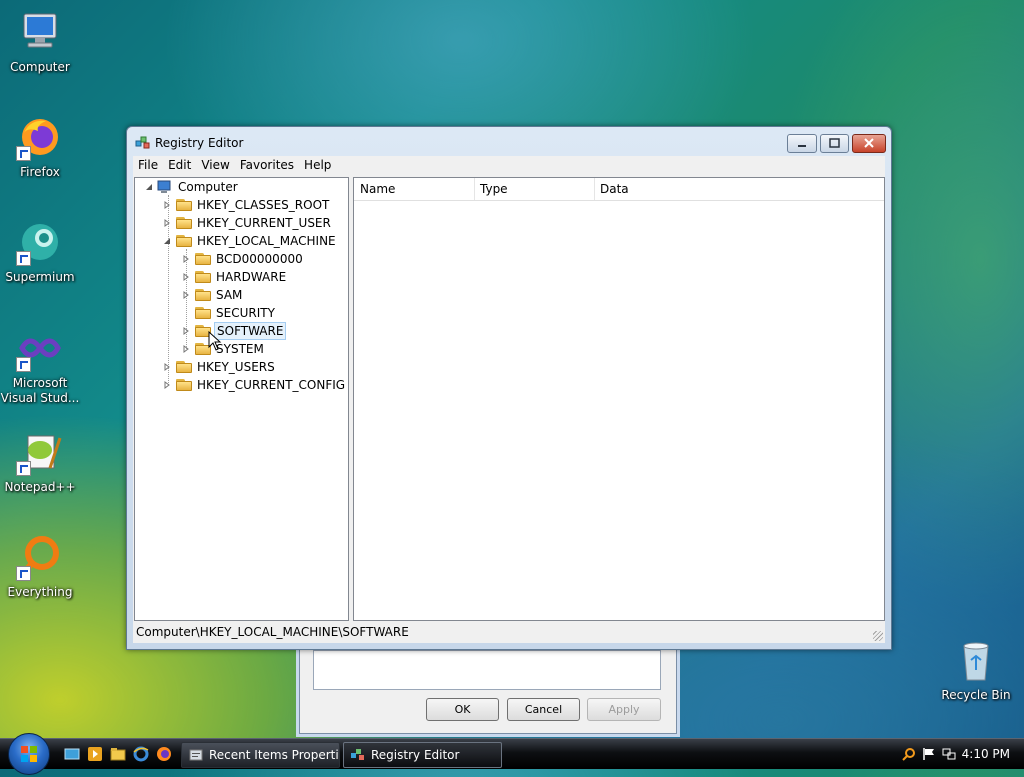 The width and height of the screenshot is (1024, 777). What do you see at coordinates (259, 259) in the screenshot?
I see `tree-node-label: BCD00000000` at bounding box center [259, 259].